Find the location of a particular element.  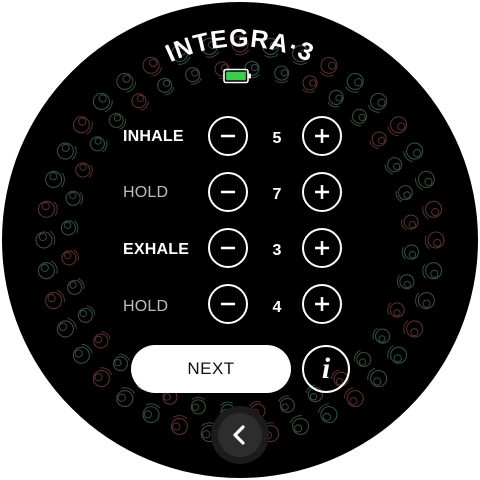

hold-1-decrease-button is located at coordinates (228, 192).